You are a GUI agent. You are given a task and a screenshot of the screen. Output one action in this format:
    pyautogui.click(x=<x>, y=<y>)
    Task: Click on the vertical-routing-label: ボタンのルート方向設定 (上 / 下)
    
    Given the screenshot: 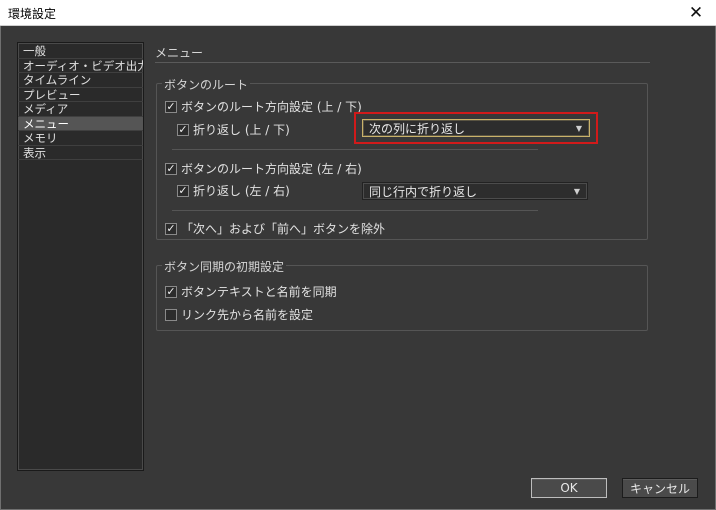 What is the action you would take?
    pyautogui.click(x=271, y=107)
    